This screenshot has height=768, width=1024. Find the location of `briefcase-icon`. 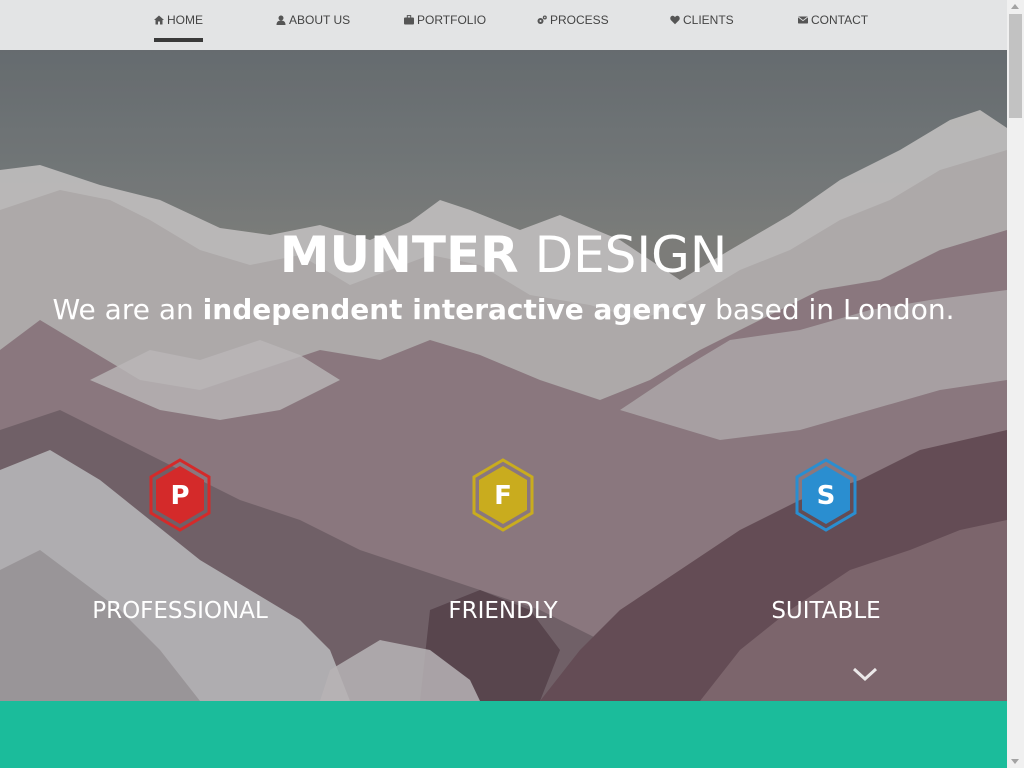

briefcase-icon is located at coordinates (409, 20).